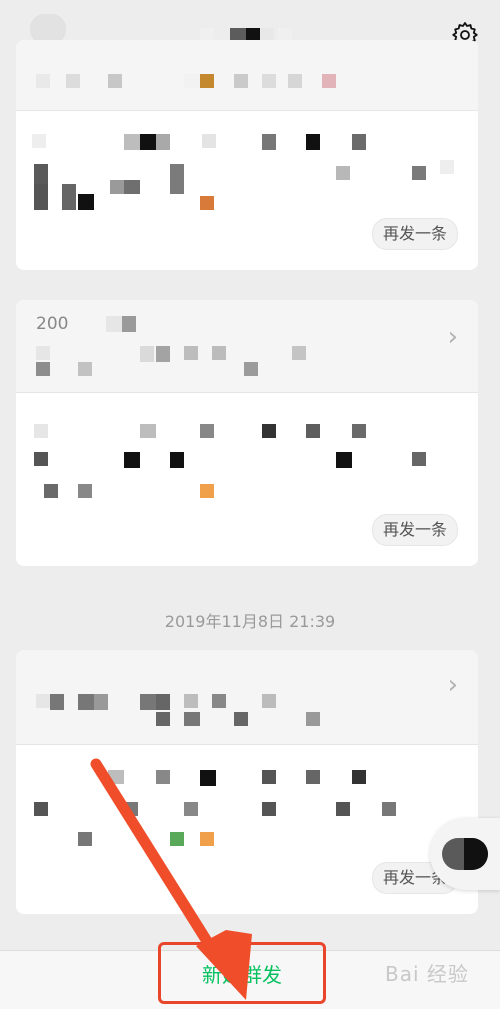  I want to click on avatar, so click(465, 854).